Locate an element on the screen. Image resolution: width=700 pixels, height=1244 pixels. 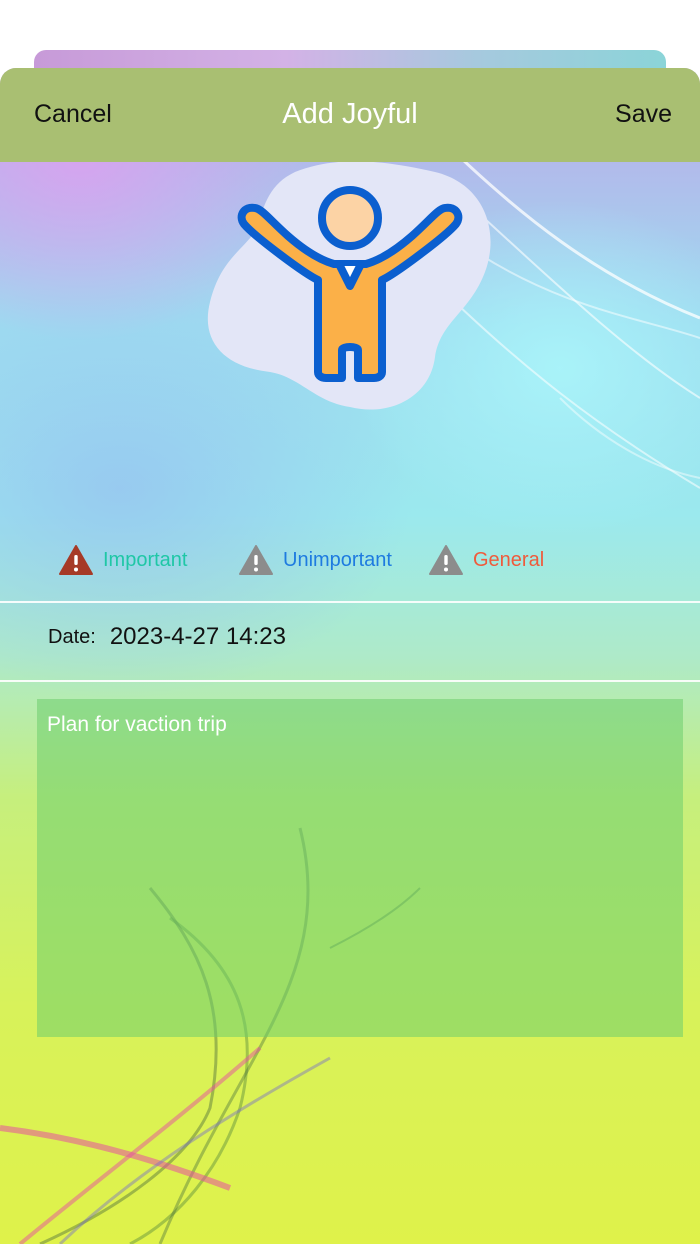
joyful-person-icon is located at coordinates (349, 286).